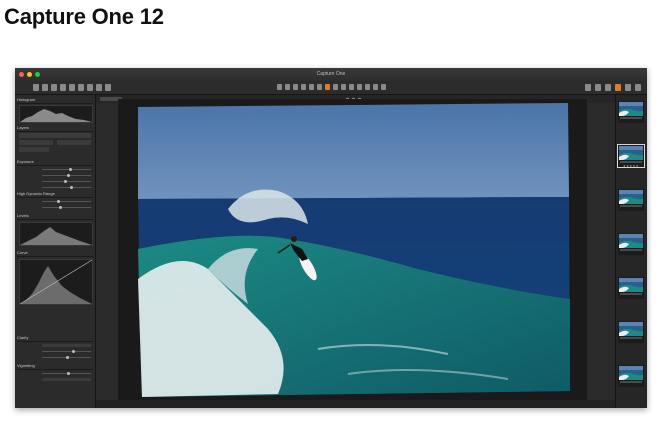 This screenshot has width=660, height=422. Describe the element at coordinates (351, 87) in the screenshot. I see `picker-tool-icon` at that location.